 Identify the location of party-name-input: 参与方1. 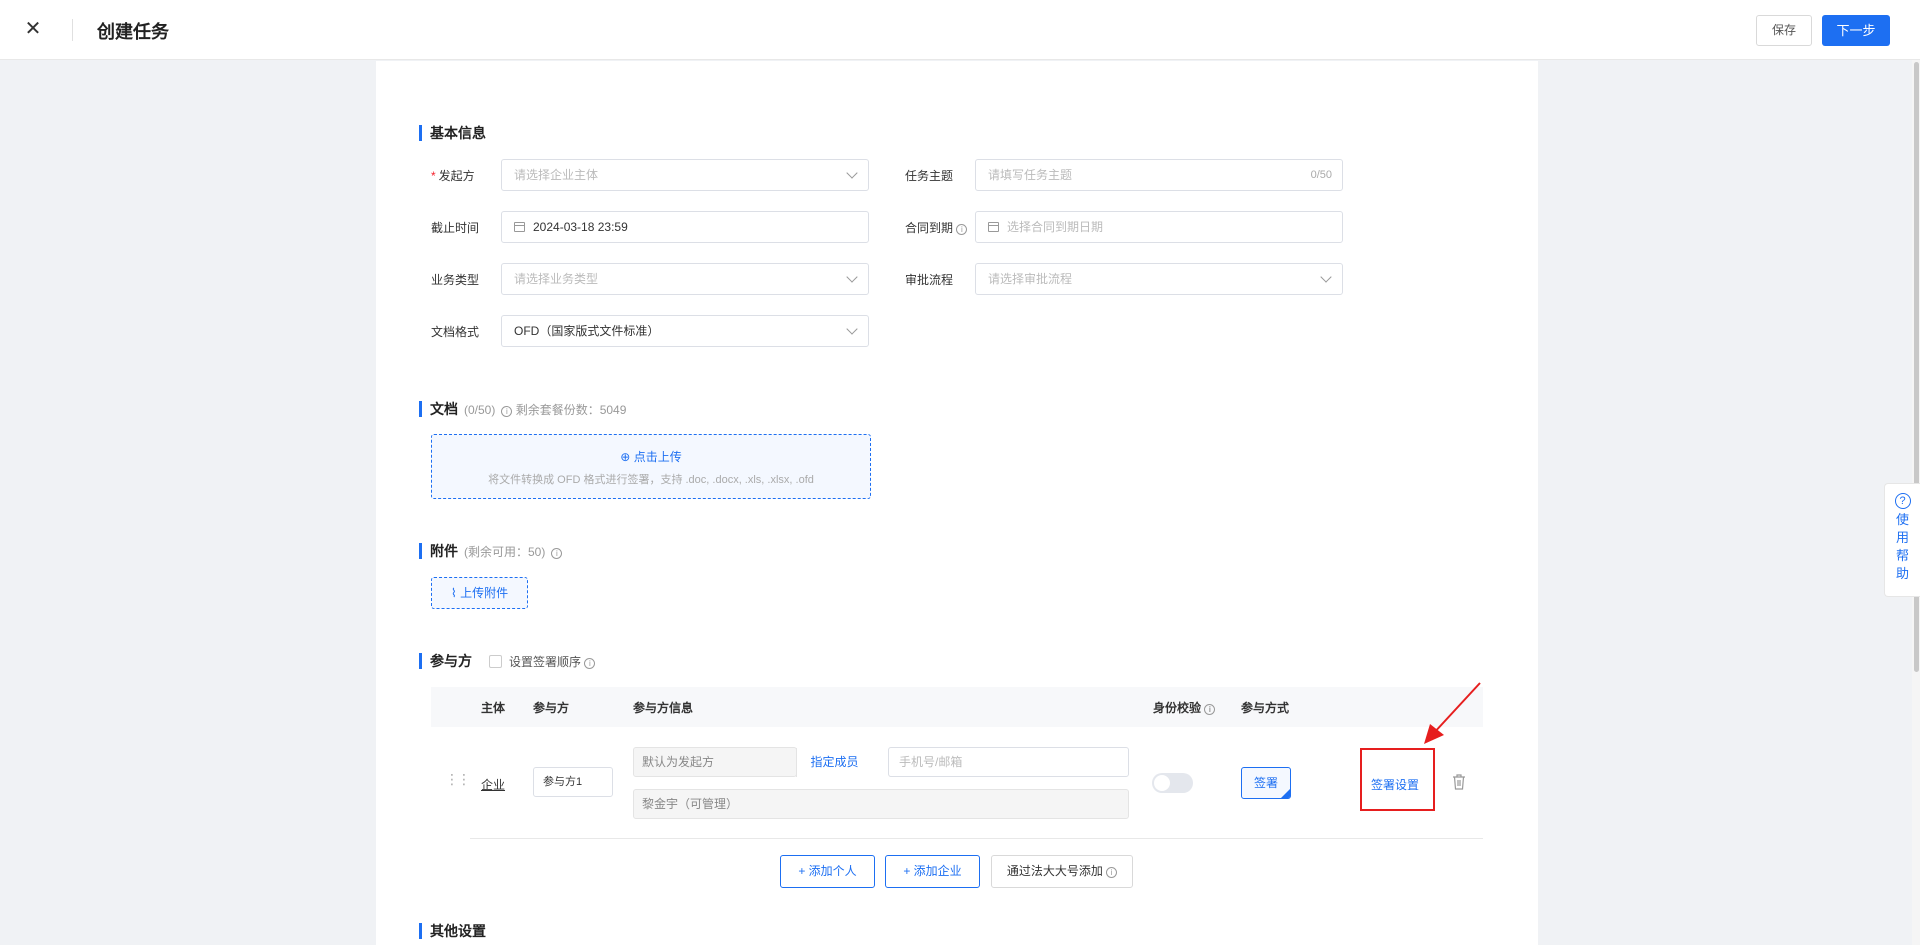
(573, 782).